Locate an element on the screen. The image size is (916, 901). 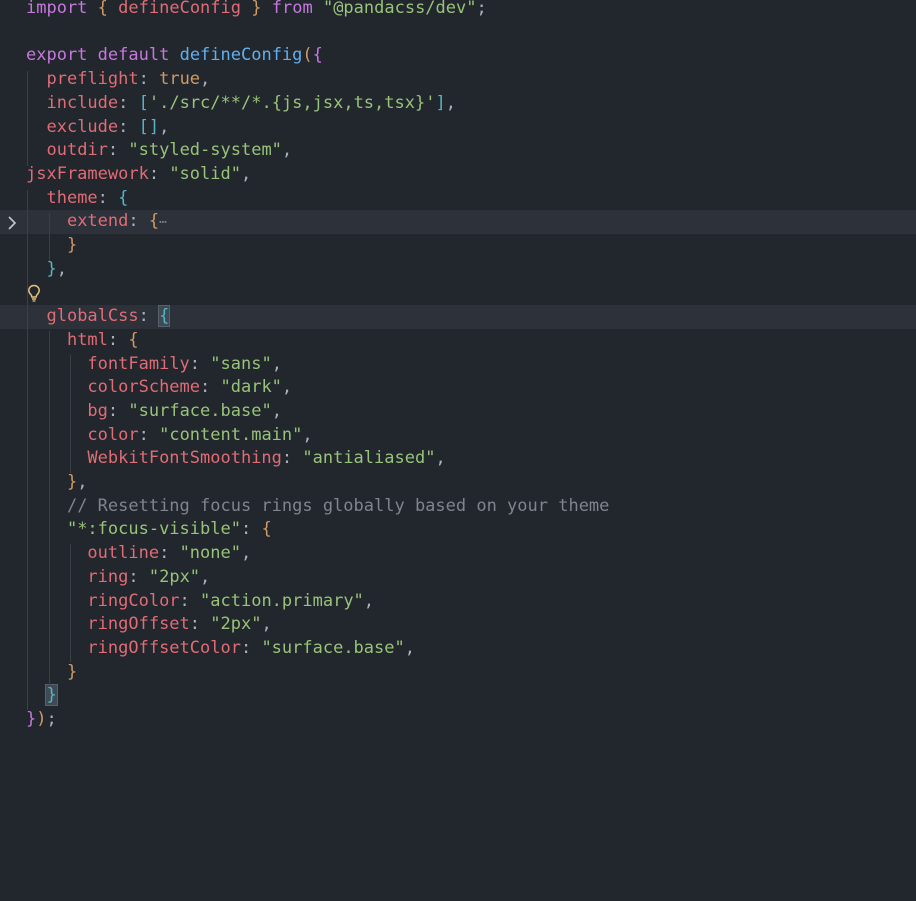
code-line: ringColor: "action.primary", is located at coordinates (458, 602).